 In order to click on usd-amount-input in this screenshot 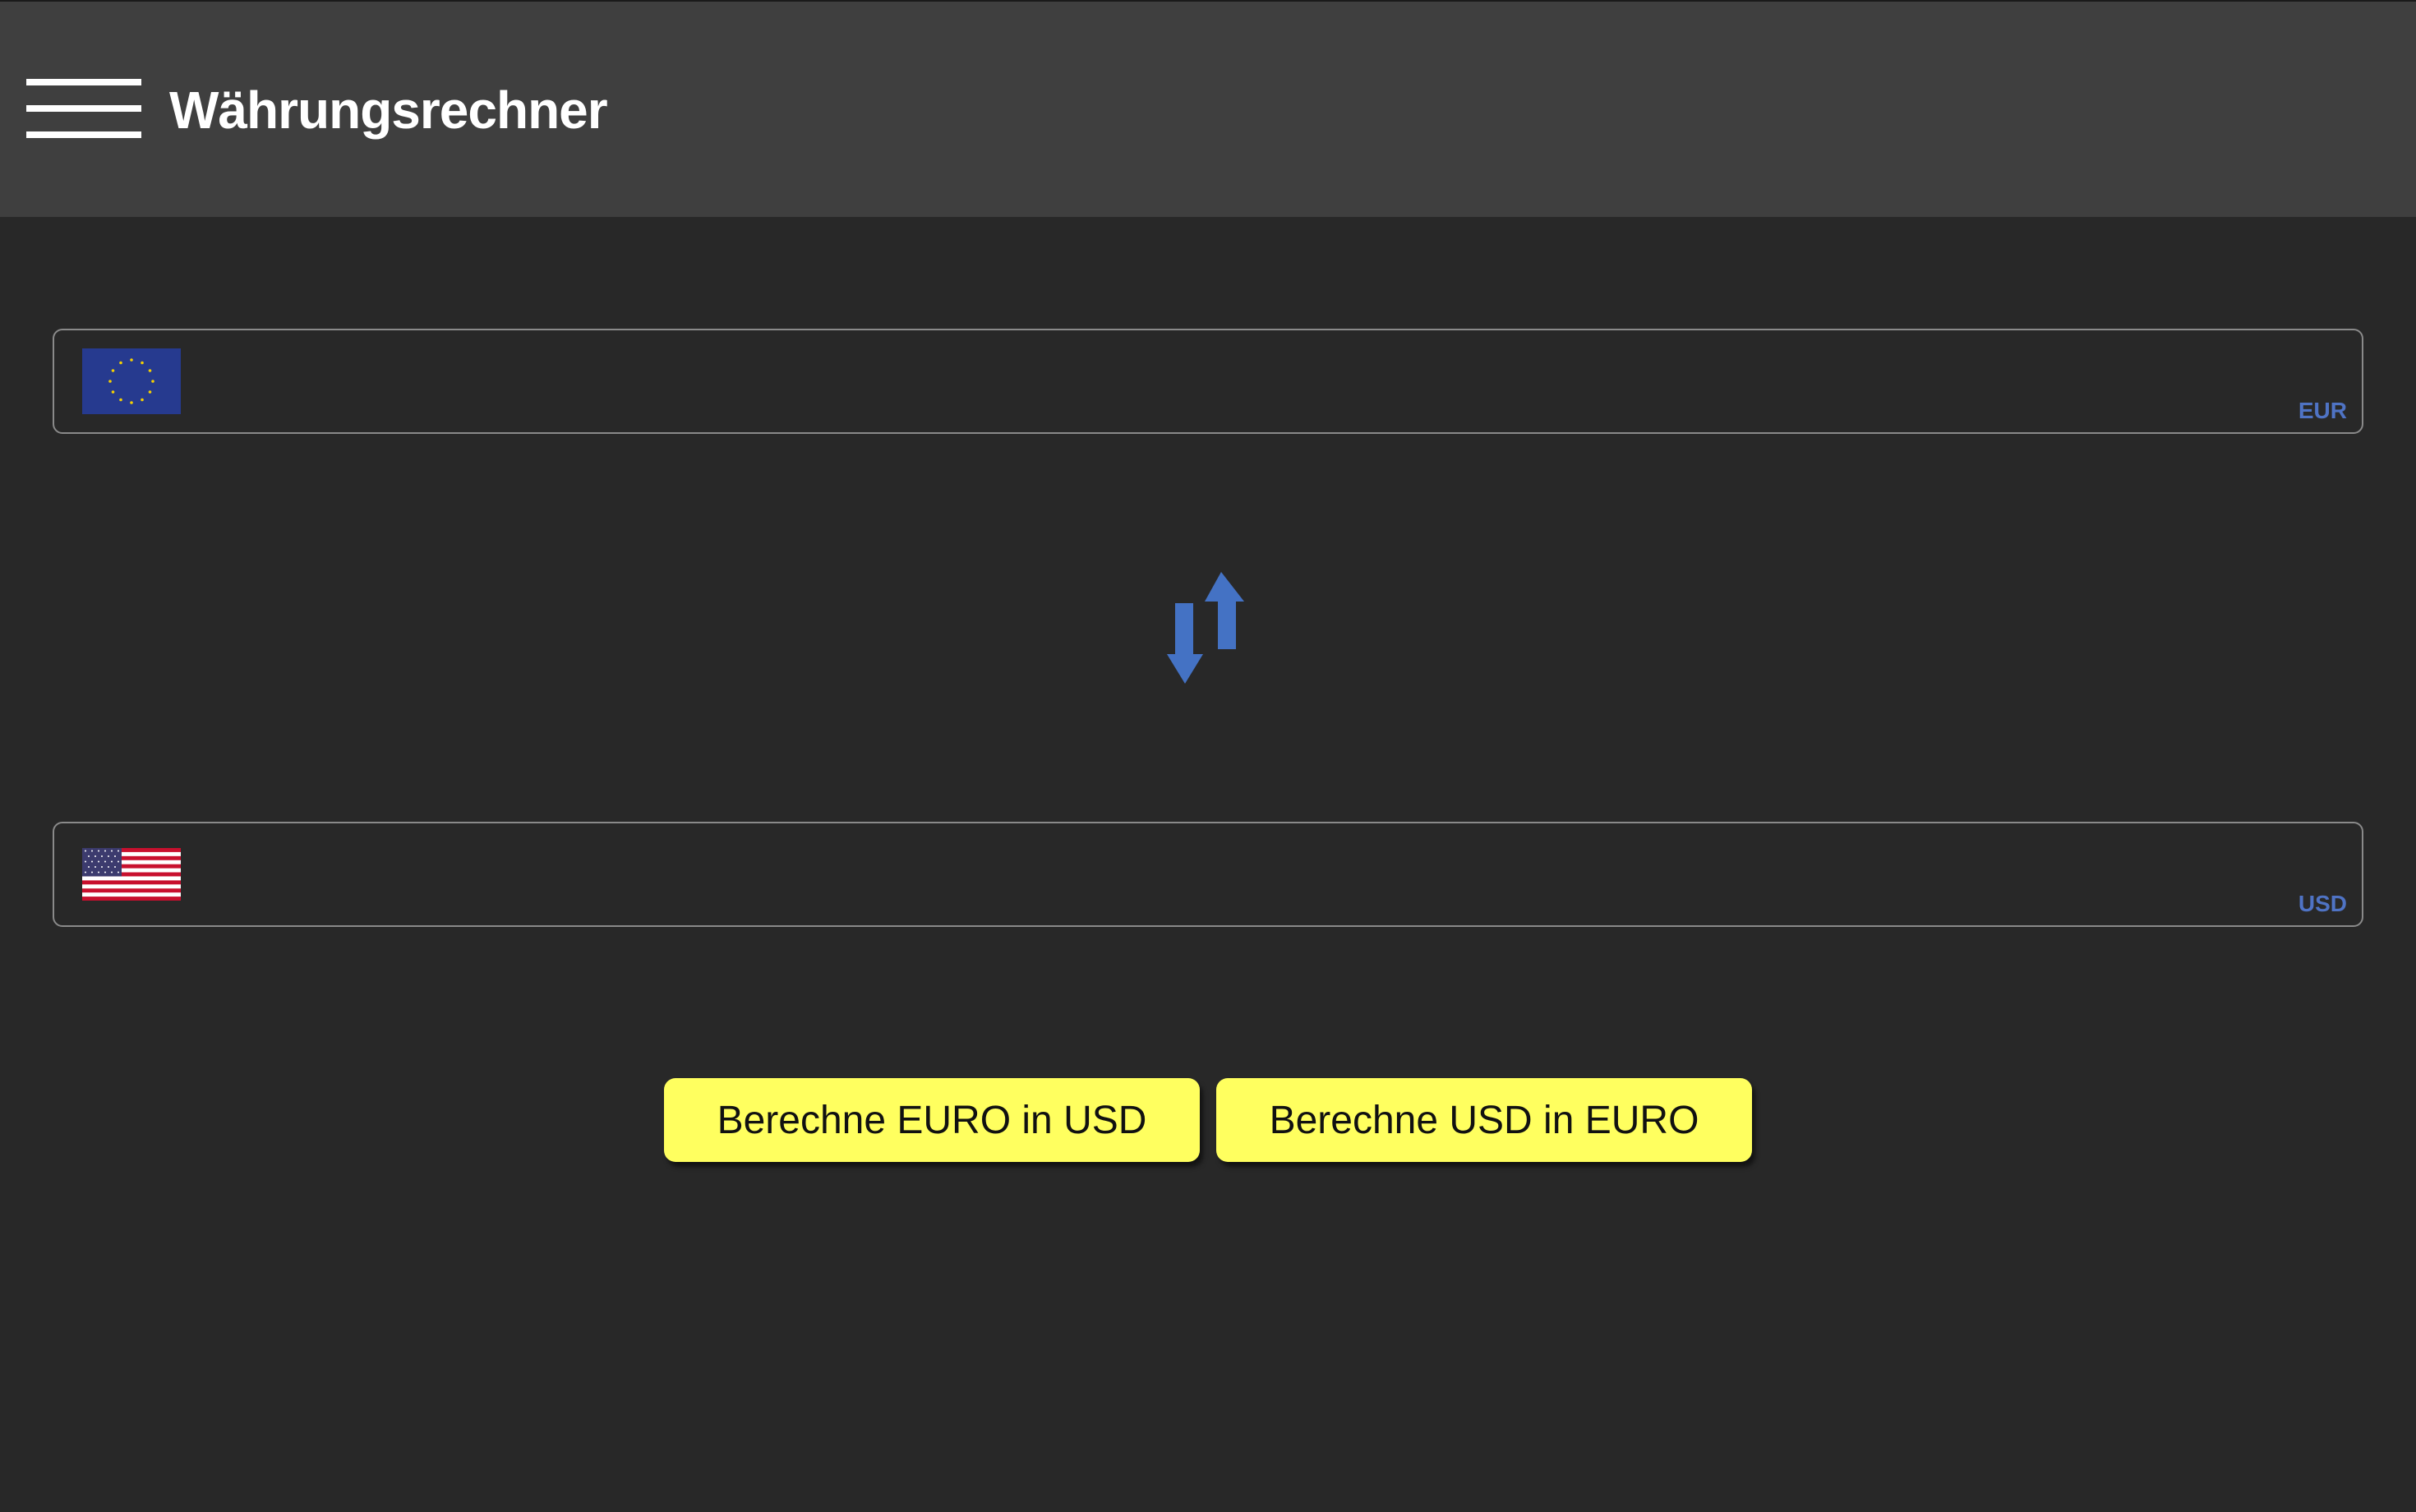, I will do `click(1218, 875)`.